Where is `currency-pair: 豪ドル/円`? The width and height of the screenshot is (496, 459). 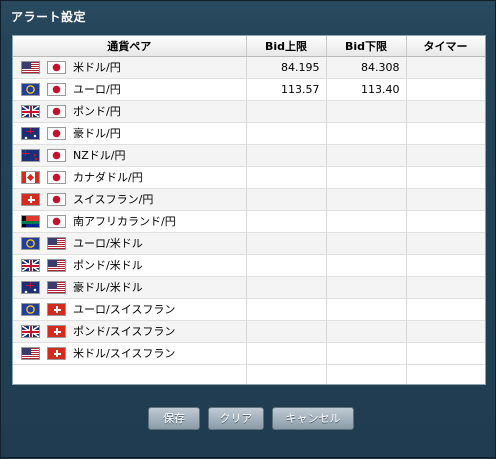 currency-pair: 豪ドル/円 is located at coordinates (129, 133).